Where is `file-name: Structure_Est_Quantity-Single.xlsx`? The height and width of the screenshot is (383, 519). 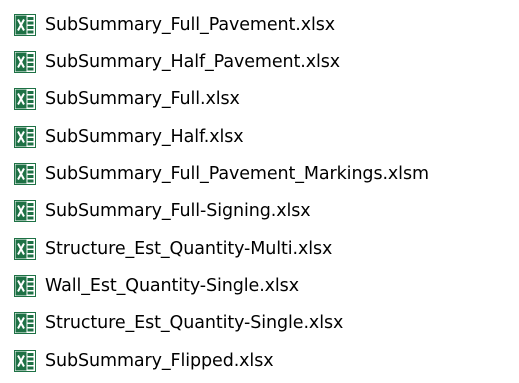
file-name: Structure_Est_Quantity-Single.xlsx is located at coordinates (194, 323).